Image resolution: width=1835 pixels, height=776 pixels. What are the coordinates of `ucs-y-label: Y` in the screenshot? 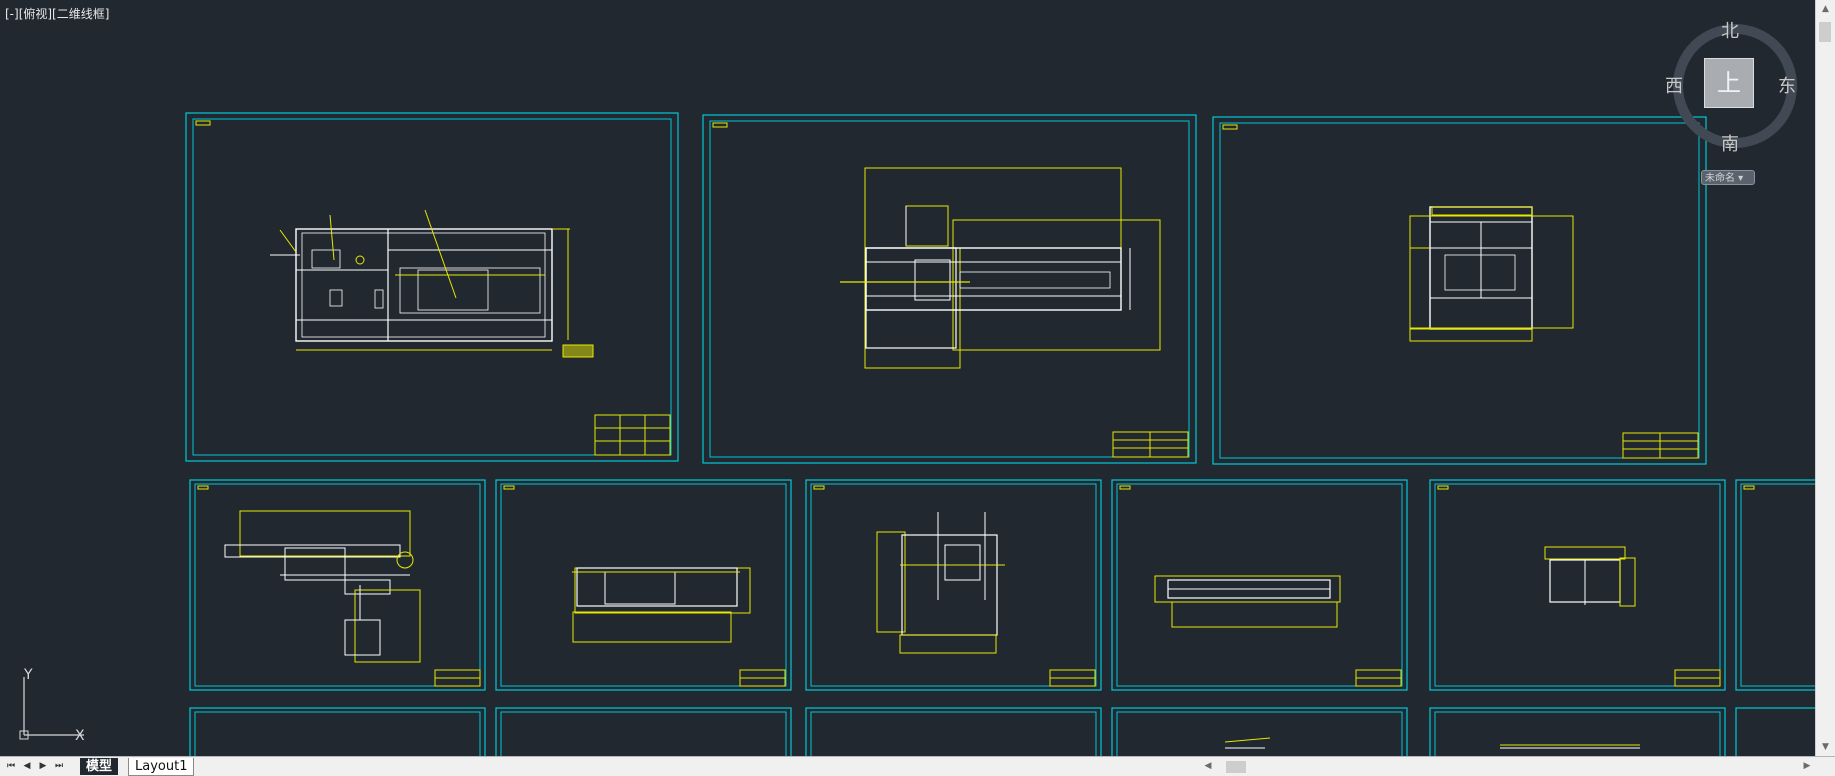 It's located at (28, 675).